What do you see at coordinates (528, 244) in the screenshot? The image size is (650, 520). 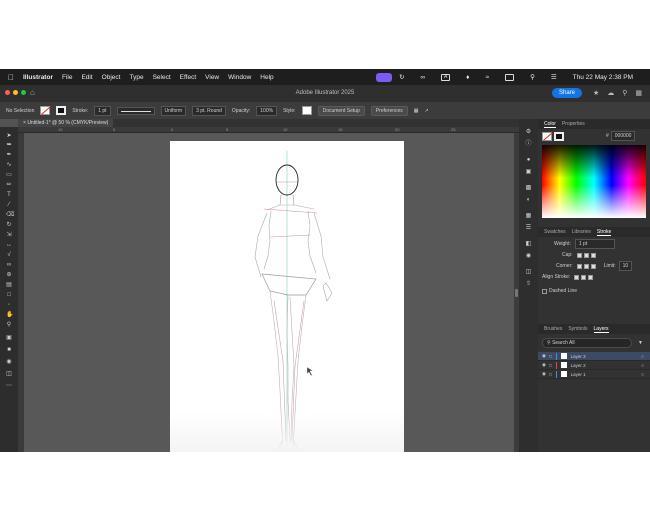 I see `pathfinder-icon: ◧` at bounding box center [528, 244].